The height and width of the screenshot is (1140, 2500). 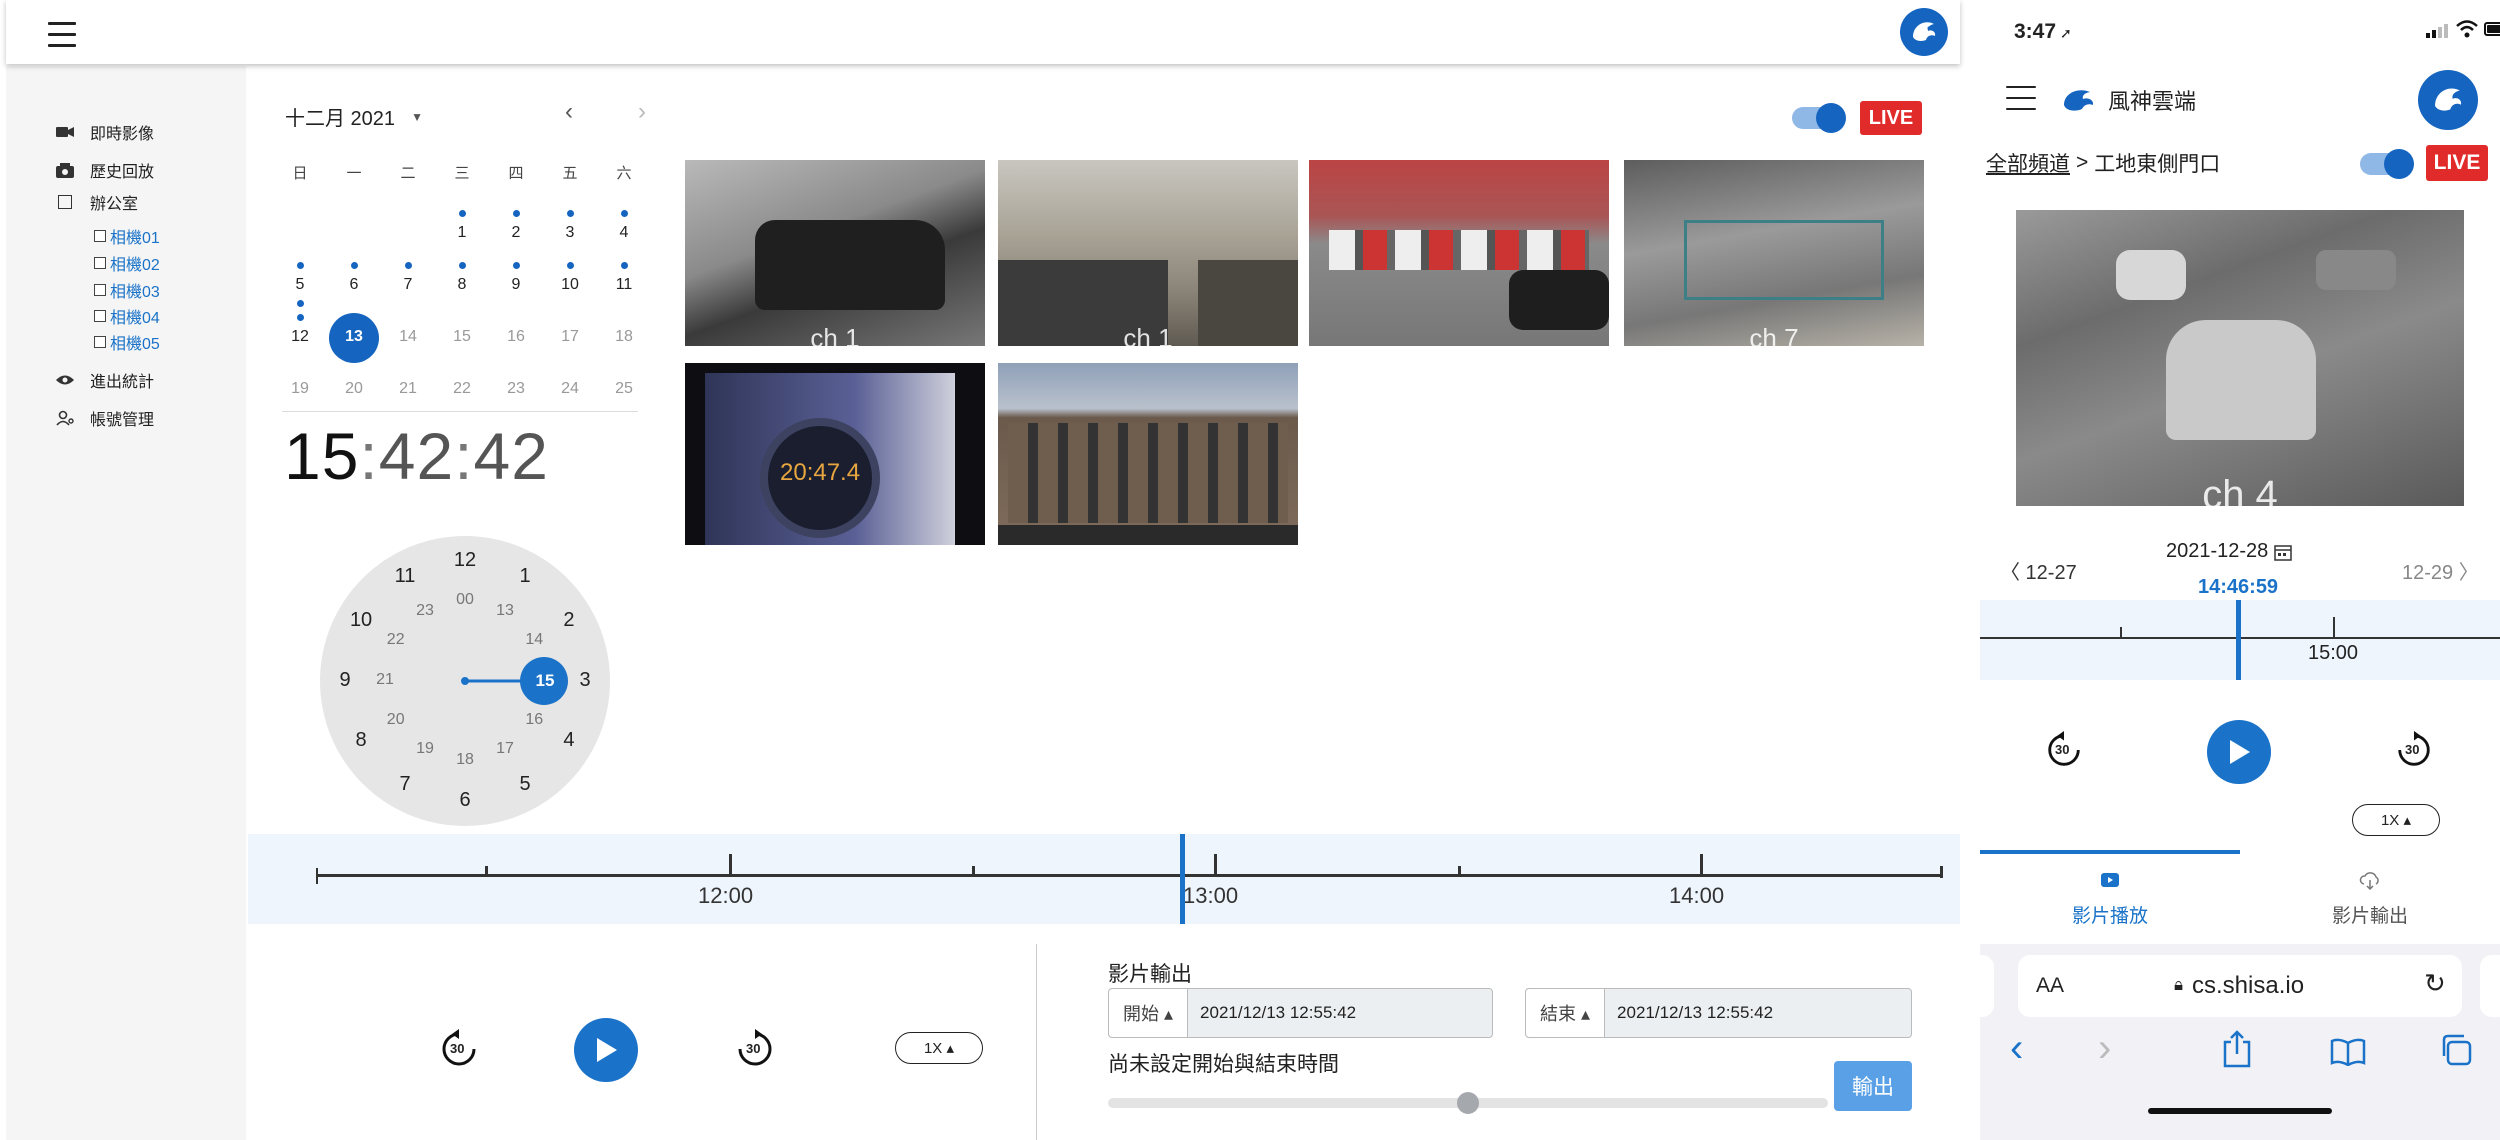 What do you see at coordinates (396, 720) in the screenshot?
I see `clock-hour-inner: 20` at bounding box center [396, 720].